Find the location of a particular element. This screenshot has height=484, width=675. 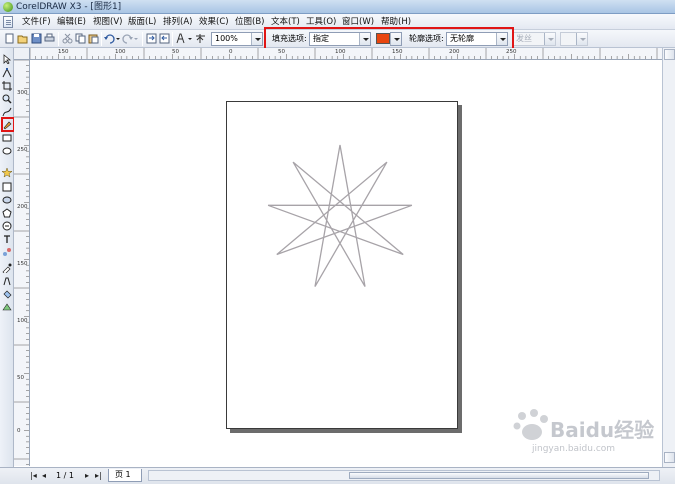

pick-tool-icon is located at coordinates (7, 59).